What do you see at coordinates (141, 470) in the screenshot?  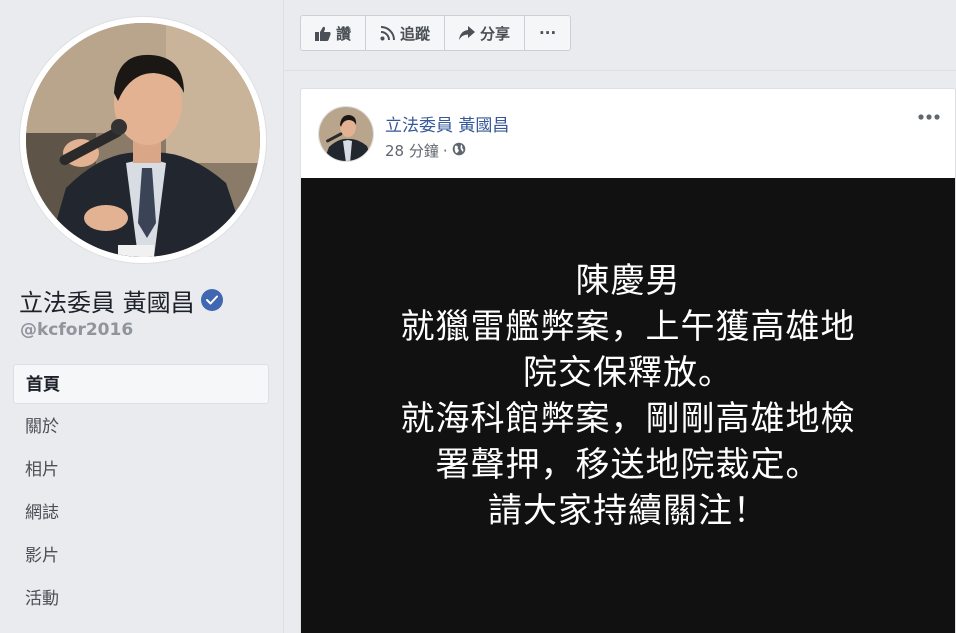 I see `nav-item-photos: 相片` at bounding box center [141, 470].